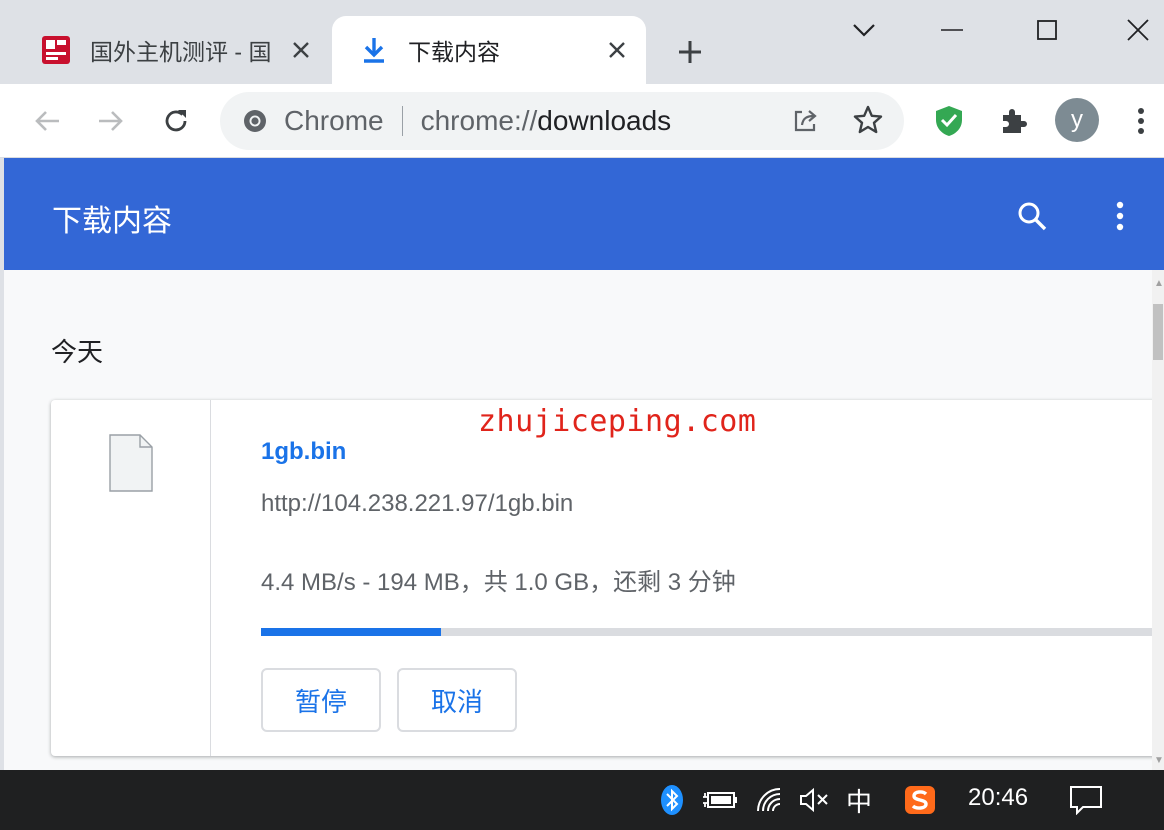 The height and width of the screenshot is (830, 1164). What do you see at coordinates (47, 121) in the screenshot?
I see `back-arrow-icon` at bounding box center [47, 121].